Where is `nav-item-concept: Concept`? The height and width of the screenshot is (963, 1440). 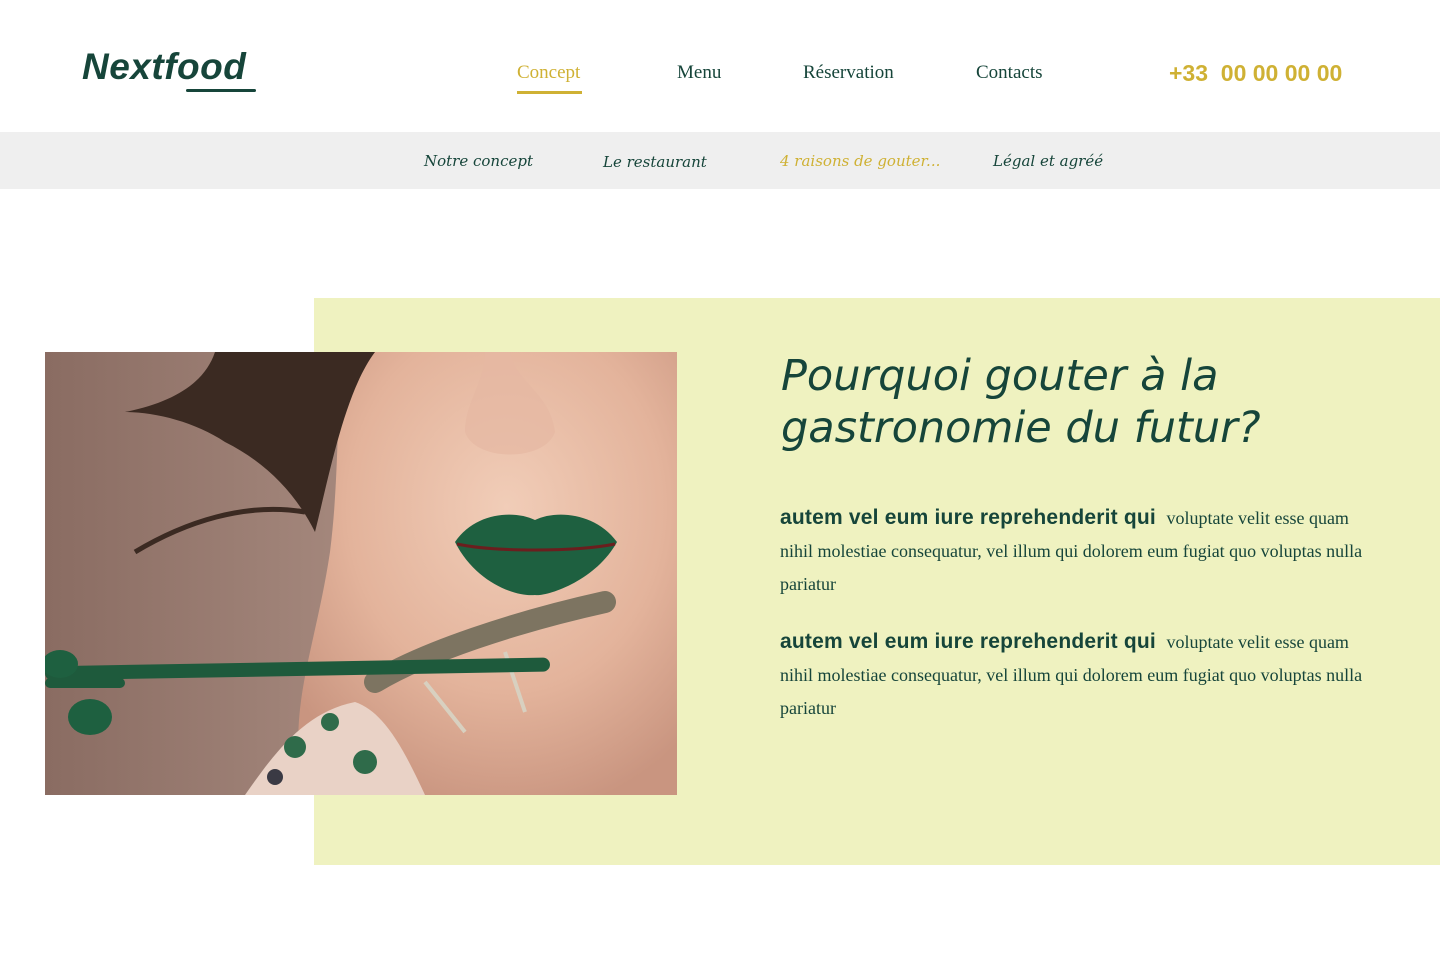 nav-item-concept: Concept is located at coordinates (550, 78).